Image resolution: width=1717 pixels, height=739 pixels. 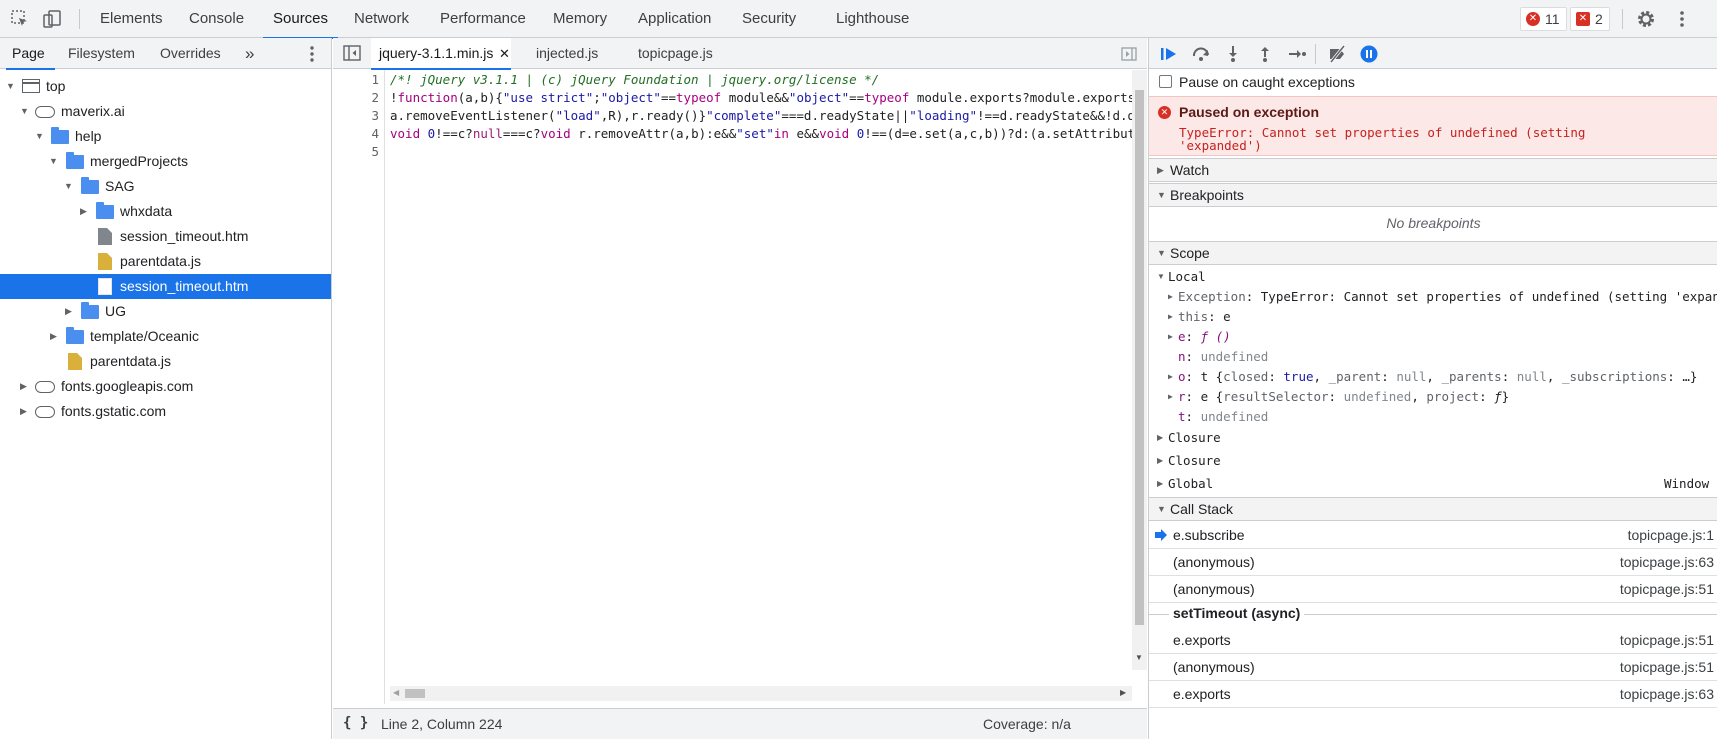 I want to click on line-number: 5, so click(x=364, y=151).